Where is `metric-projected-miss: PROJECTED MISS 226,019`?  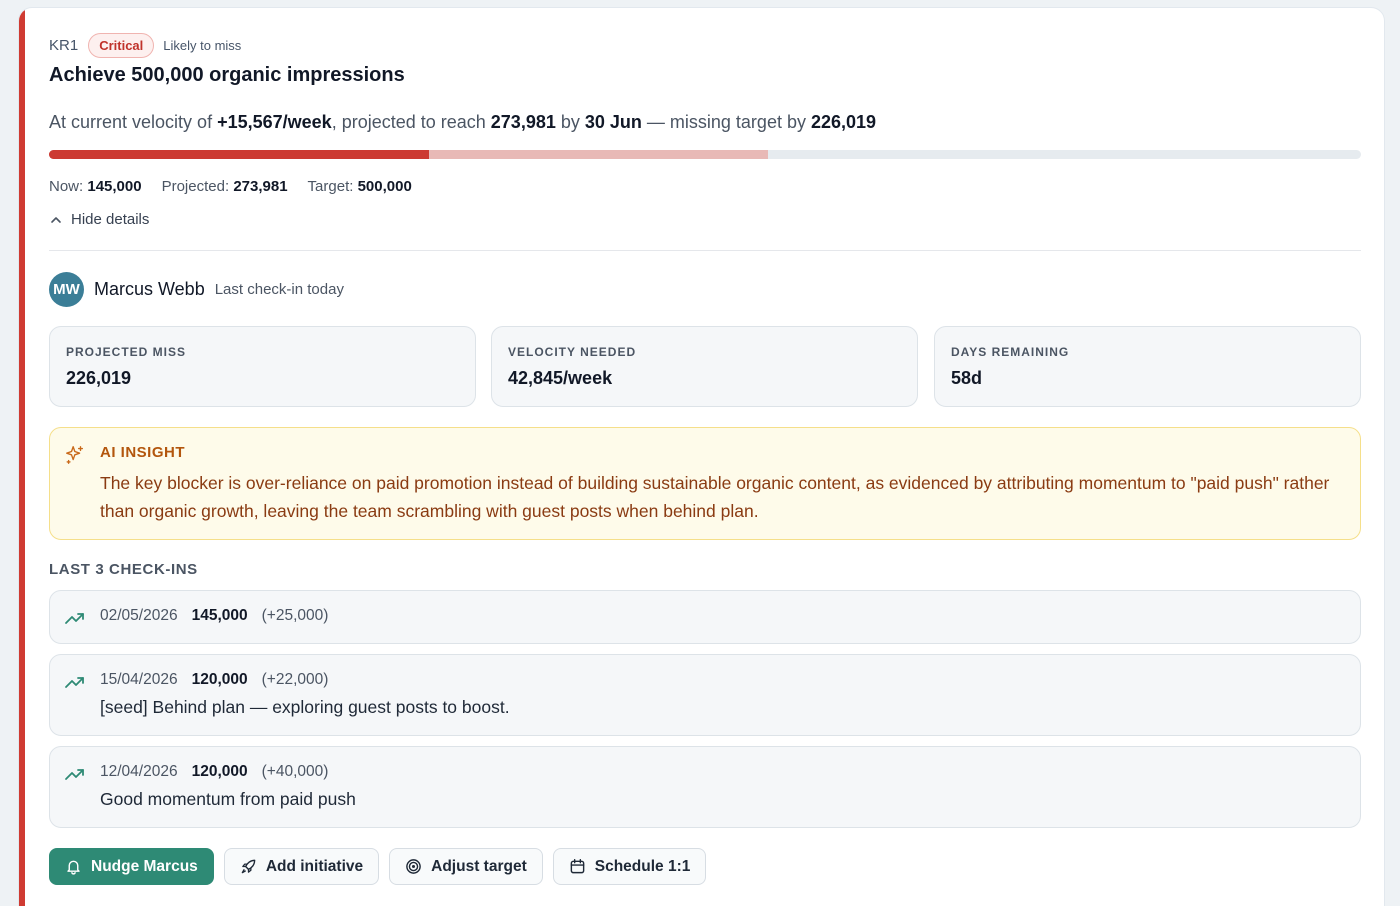 metric-projected-miss: PROJECTED MISS 226,019 is located at coordinates (262, 366).